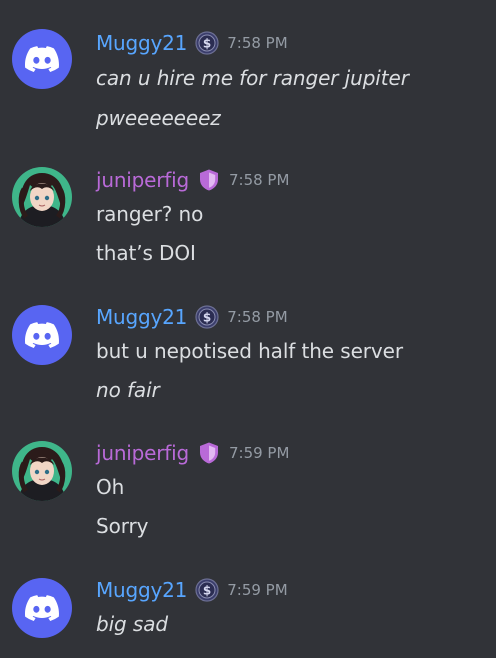 The width and height of the screenshot is (496, 658). Describe the element at coordinates (192, 453) in the screenshot. I see `message-header: juniperfig 7:59 PM` at that location.